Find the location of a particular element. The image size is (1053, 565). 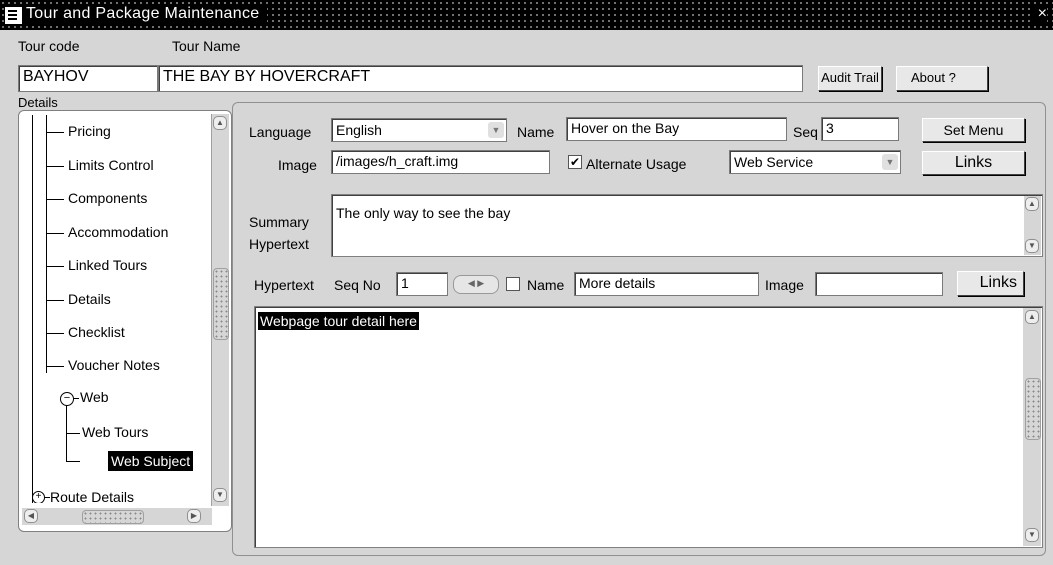

image-label: Image is located at coordinates (297, 165).